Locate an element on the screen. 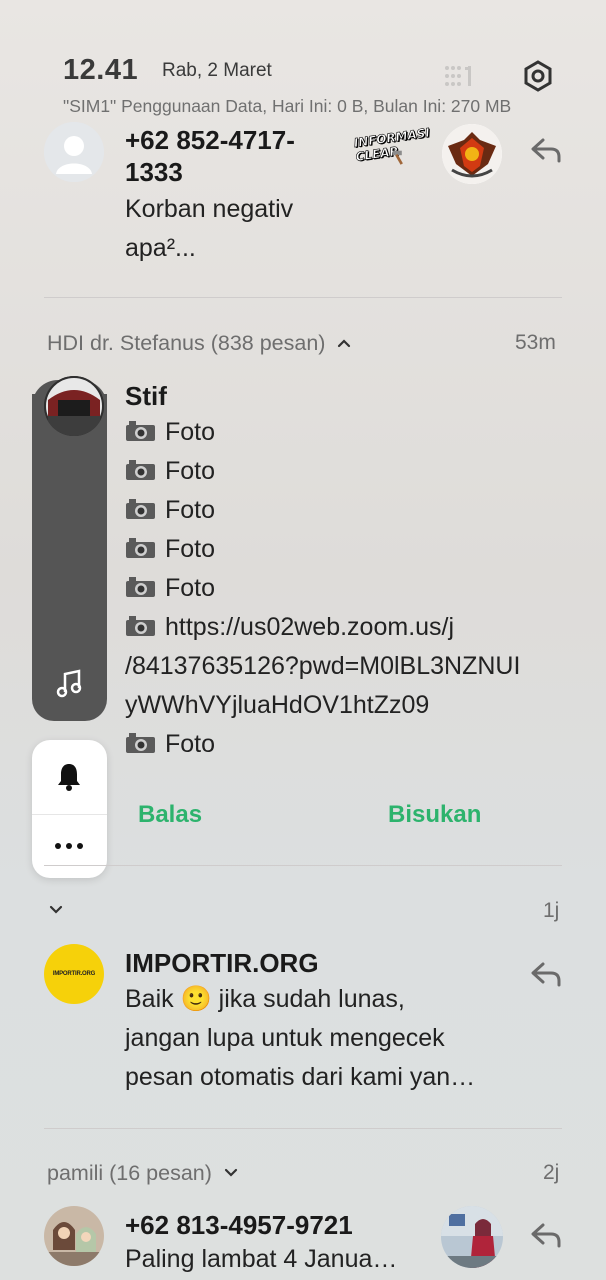  music-note-icon is located at coordinates (70, 683).